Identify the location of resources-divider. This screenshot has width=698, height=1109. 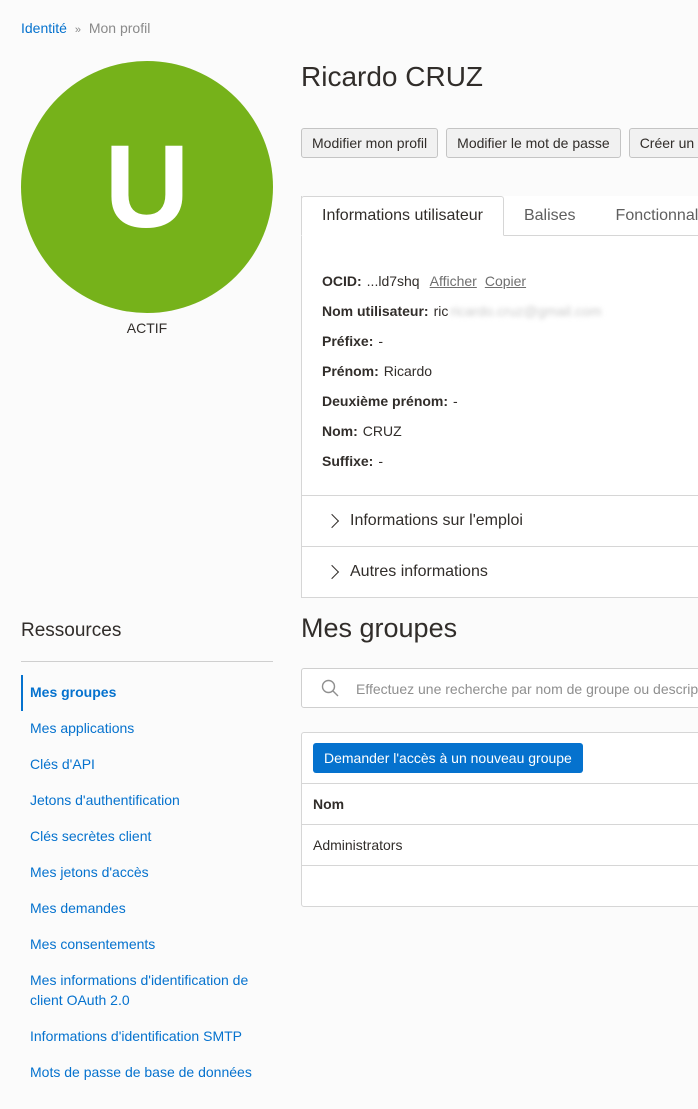
(147, 661).